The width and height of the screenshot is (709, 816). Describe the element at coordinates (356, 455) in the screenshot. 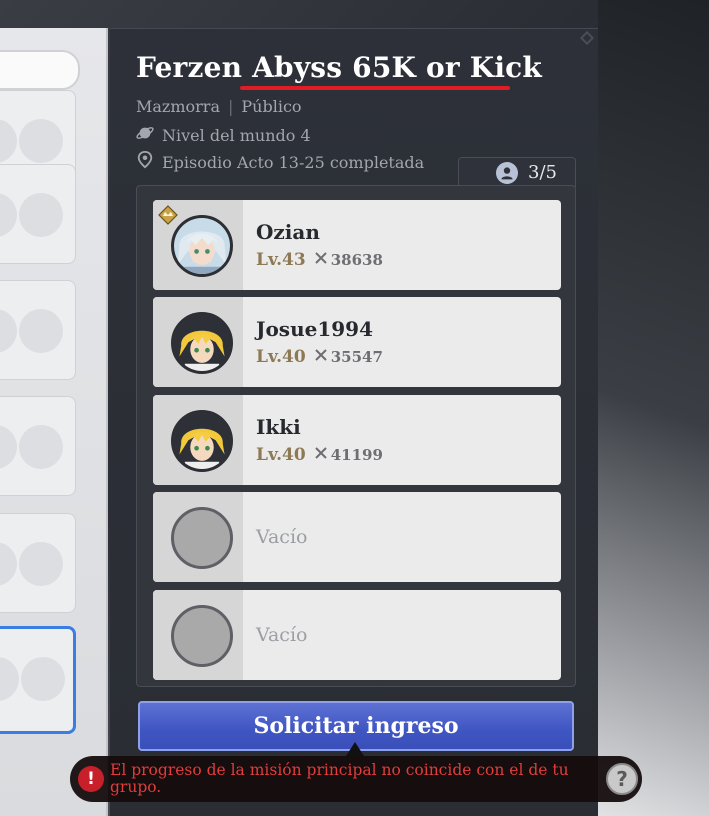

I see `combat-power-value: 41199` at that location.